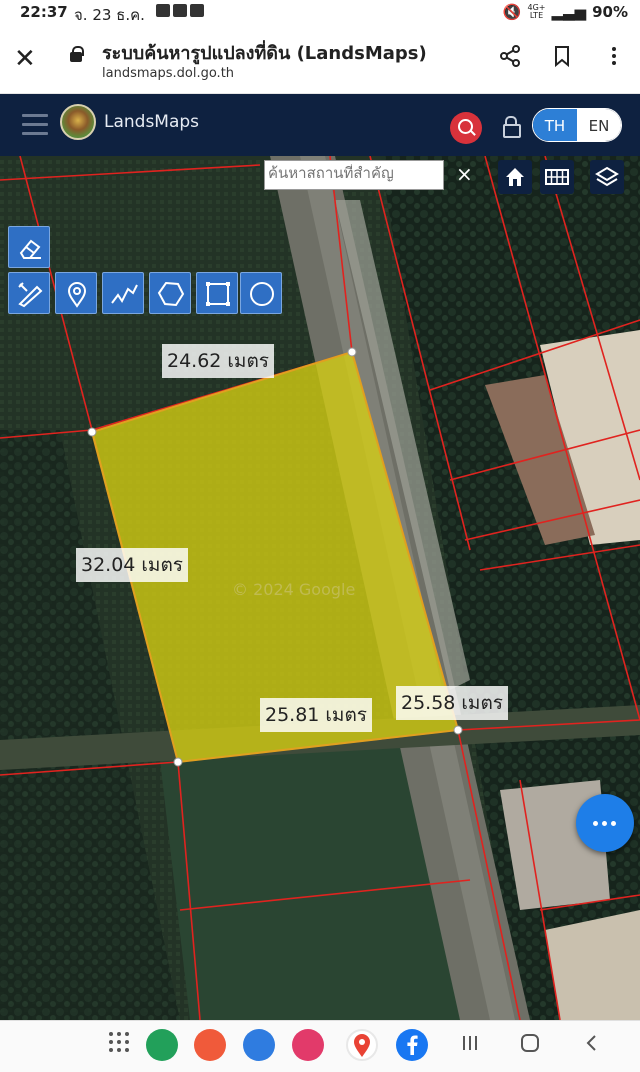 Image resolution: width=640 pixels, height=1072 pixels. I want to click on login-lock-icon, so click(511, 127).